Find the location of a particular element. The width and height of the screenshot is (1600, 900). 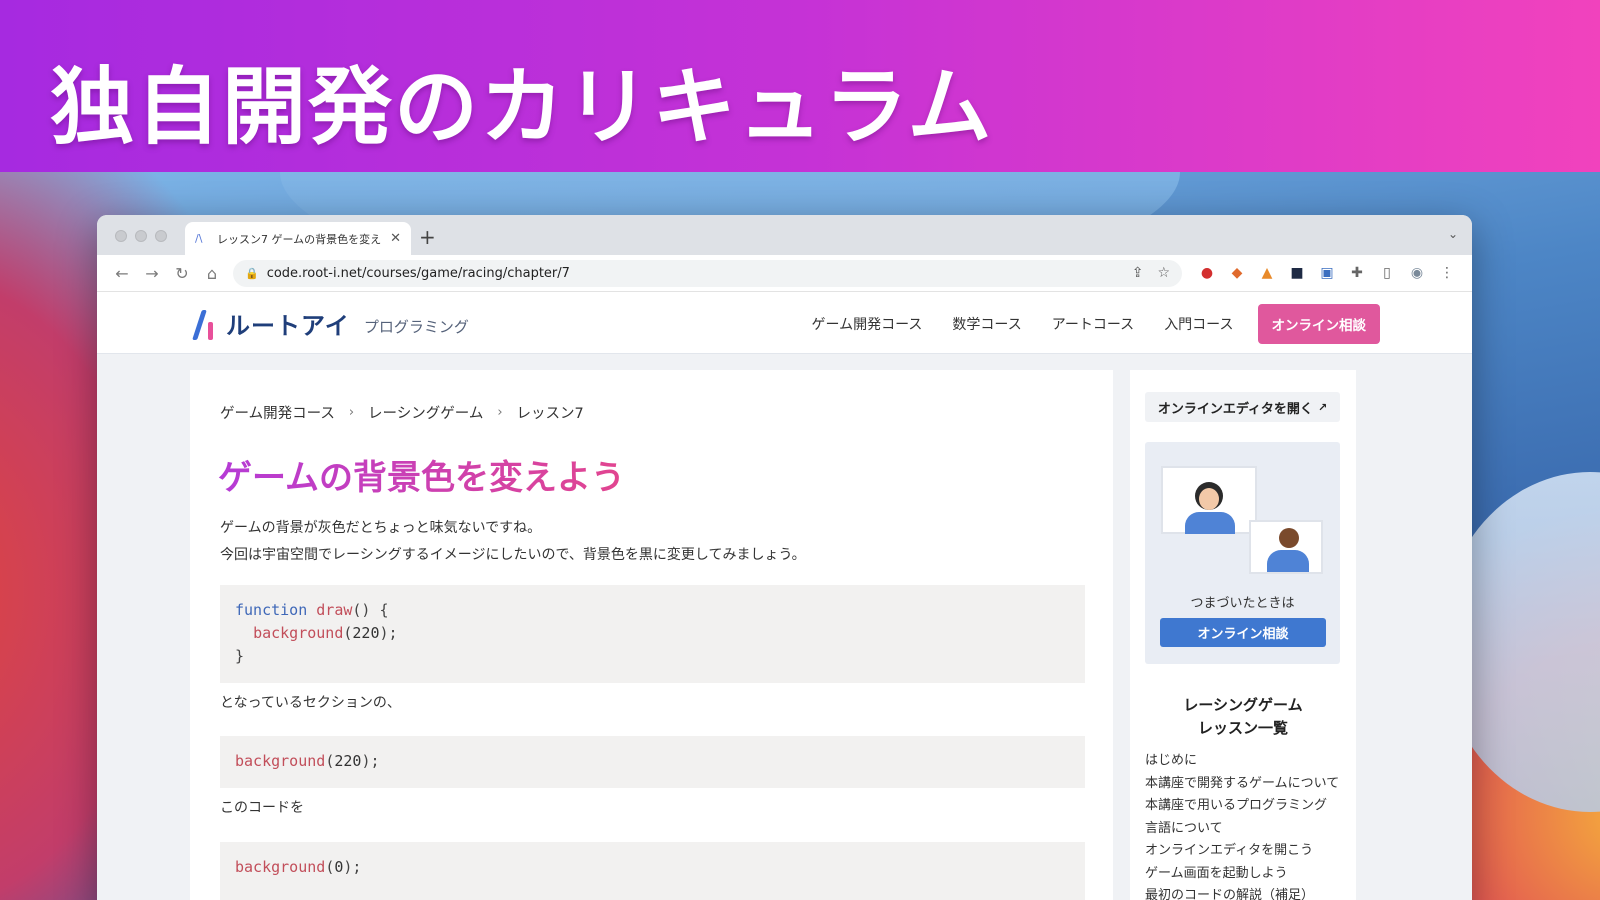

home-icon: ⌂ is located at coordinates (212, 273).